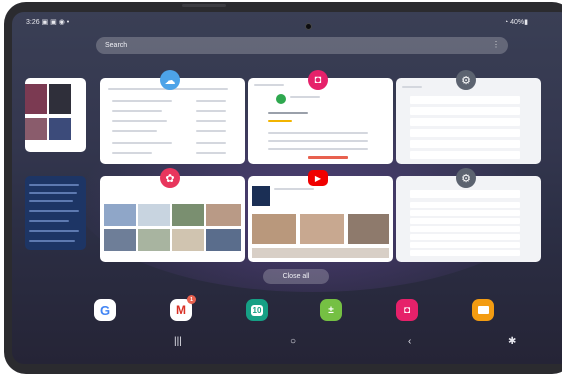 The height and width of the screenshot is (377, 562). Describe the element at coordinates (496, 44) in the screenshot. I see `more-options-icon: ⋮` at that location.